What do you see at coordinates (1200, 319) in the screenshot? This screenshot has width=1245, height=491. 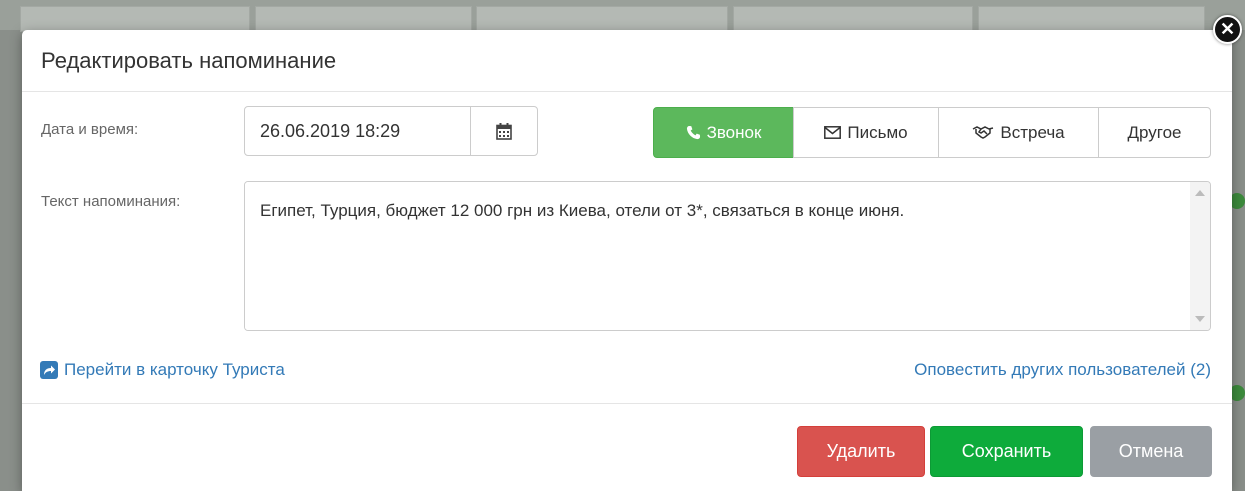 I see `scroll-down-arrow-icon` at bounding box center [1200, 319].